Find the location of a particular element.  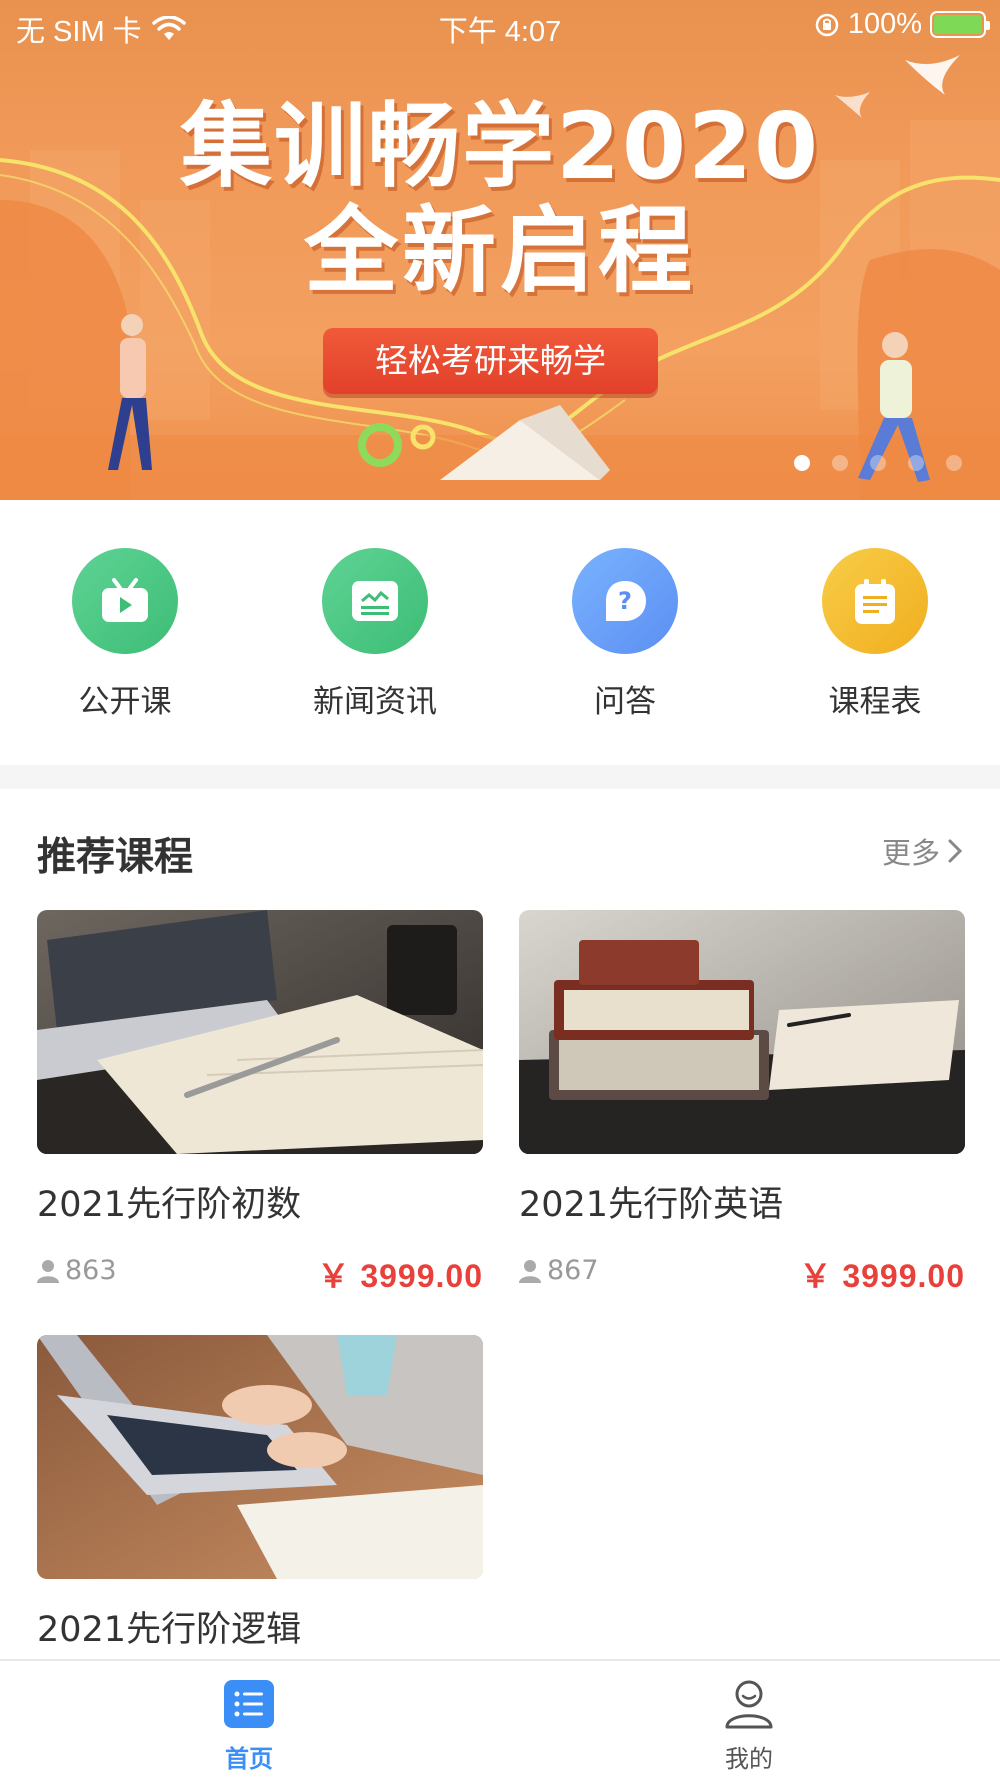

battery-percent: 100% is located at coordinates (884, 24).